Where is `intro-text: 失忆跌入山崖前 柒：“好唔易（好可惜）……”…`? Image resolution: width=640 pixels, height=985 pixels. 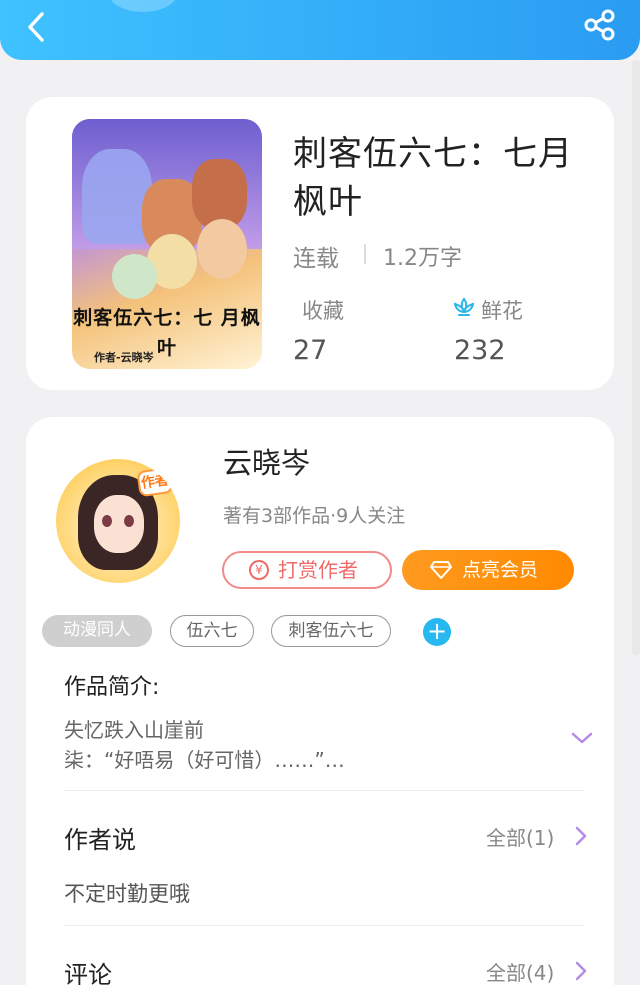
intro-text: 失忆跌入山崖前 柒：“好唔易（好可惜）……”… is located at coordinates (314, 745).